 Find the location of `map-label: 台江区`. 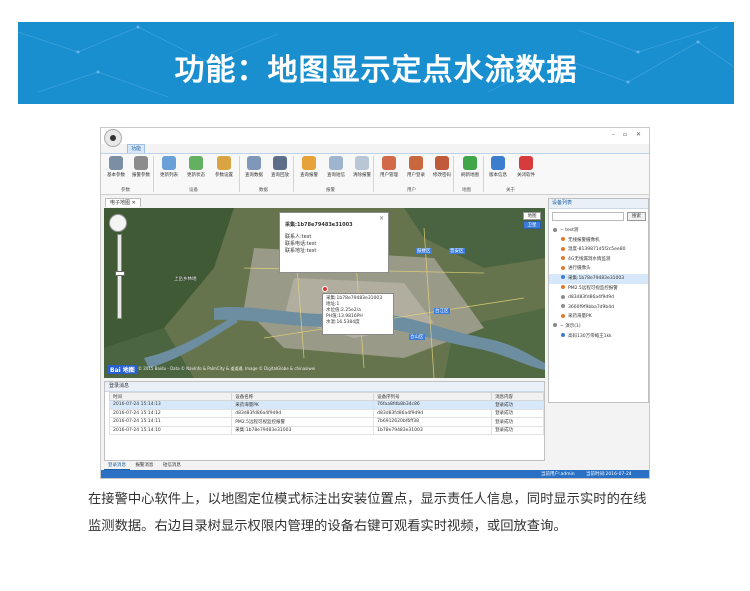

map-label: 台江区 is located at coordinates (442, 311).